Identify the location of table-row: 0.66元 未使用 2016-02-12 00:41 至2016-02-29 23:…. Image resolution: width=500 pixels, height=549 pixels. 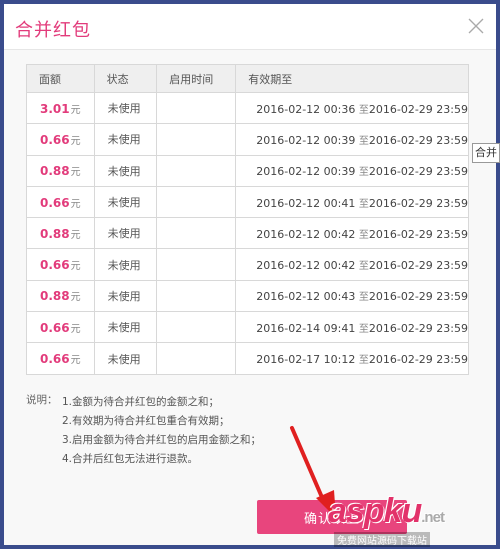
(247, 202).